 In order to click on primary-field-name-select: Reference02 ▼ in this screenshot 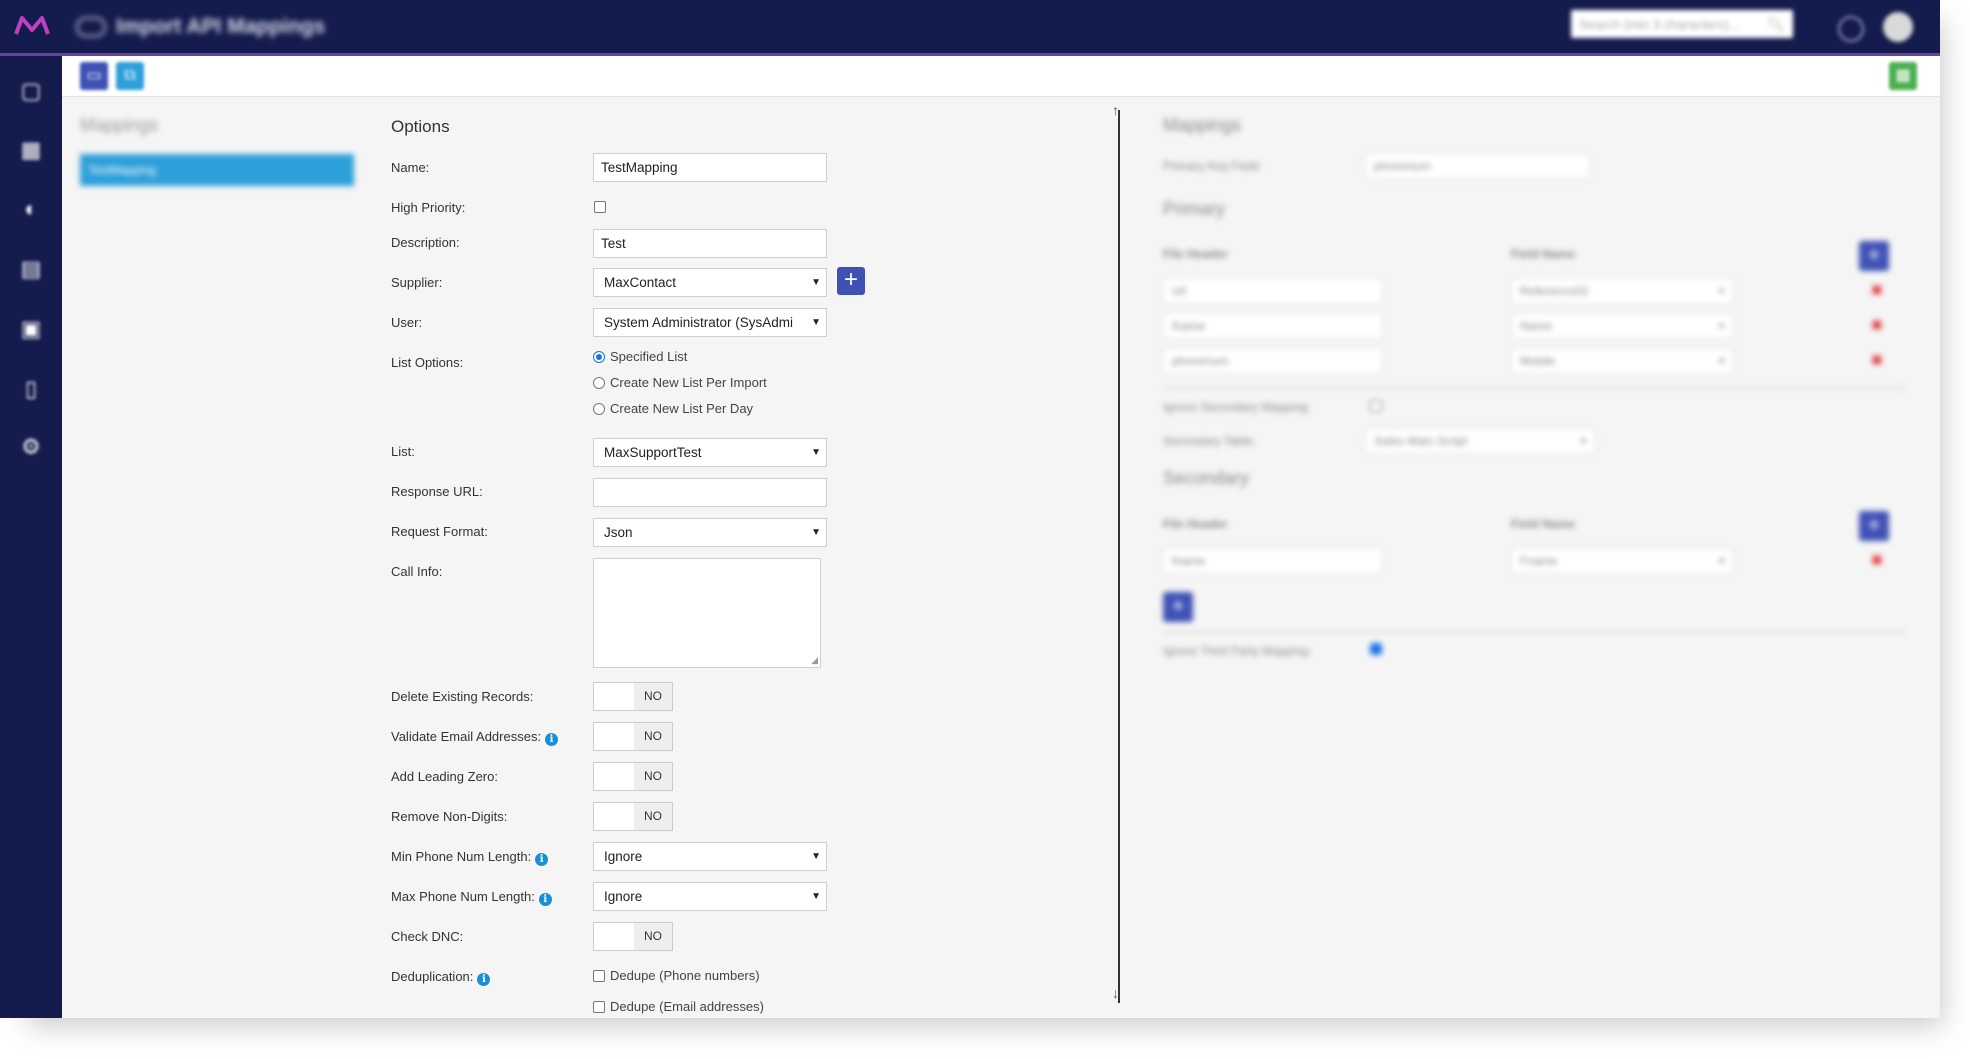, I will do `click(1622, 291)`.